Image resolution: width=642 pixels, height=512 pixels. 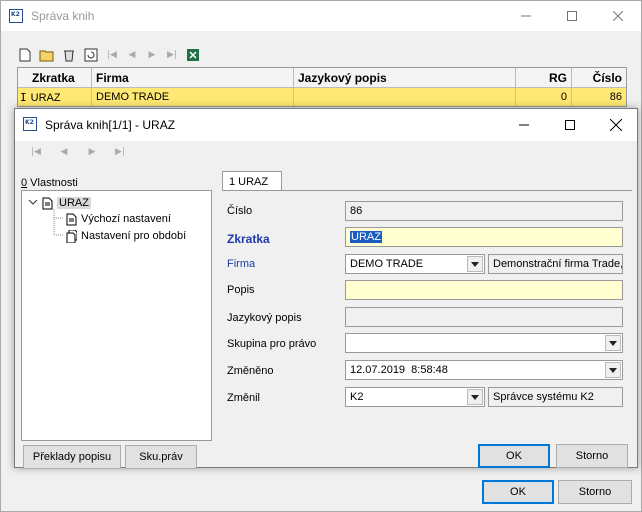 I want to click on maximize-button, so click(x=572, y=16).